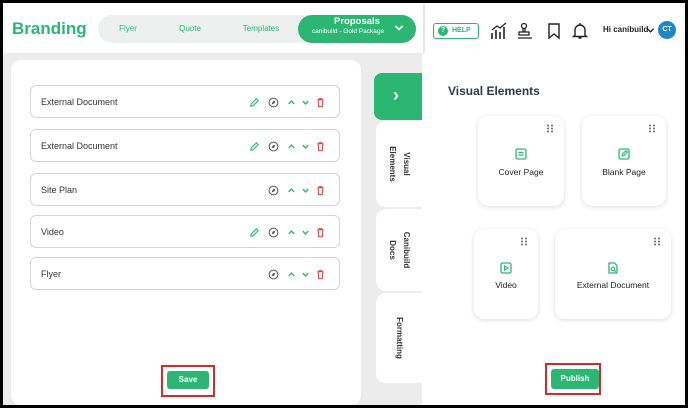 Image resolution: width=688 pixels, height=408 pixels. Describe the element at coordinates (625, 29) in the screenshot. I see `user-greeting: Hi canibuild` at that location.